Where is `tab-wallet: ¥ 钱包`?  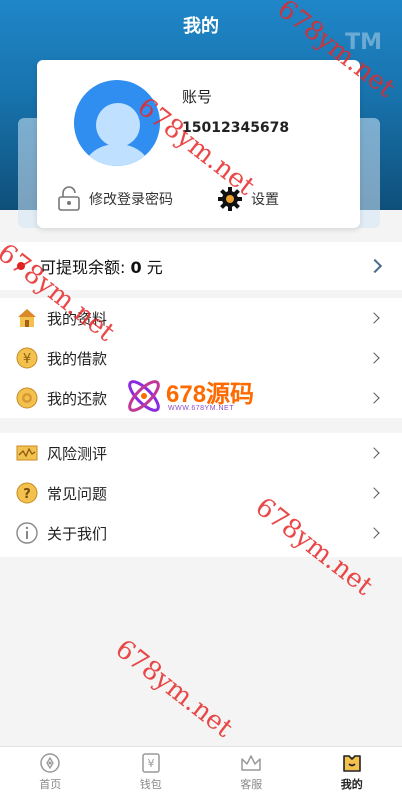
tab-wallet: ¥ 钱包 is located at coordinates (151, 770).